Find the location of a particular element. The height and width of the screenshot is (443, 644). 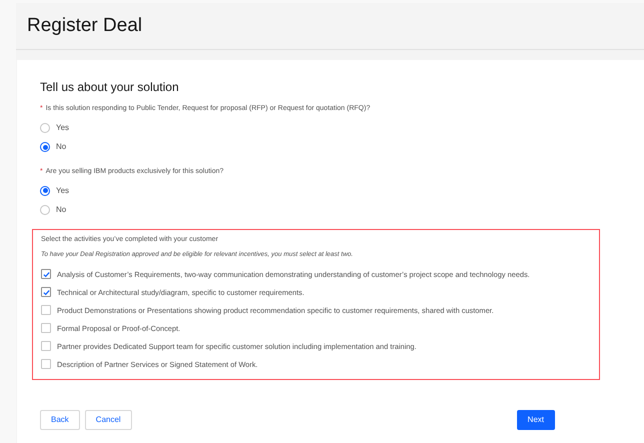

section-title: Tell us about your solution is located at coordinates (110, 87).